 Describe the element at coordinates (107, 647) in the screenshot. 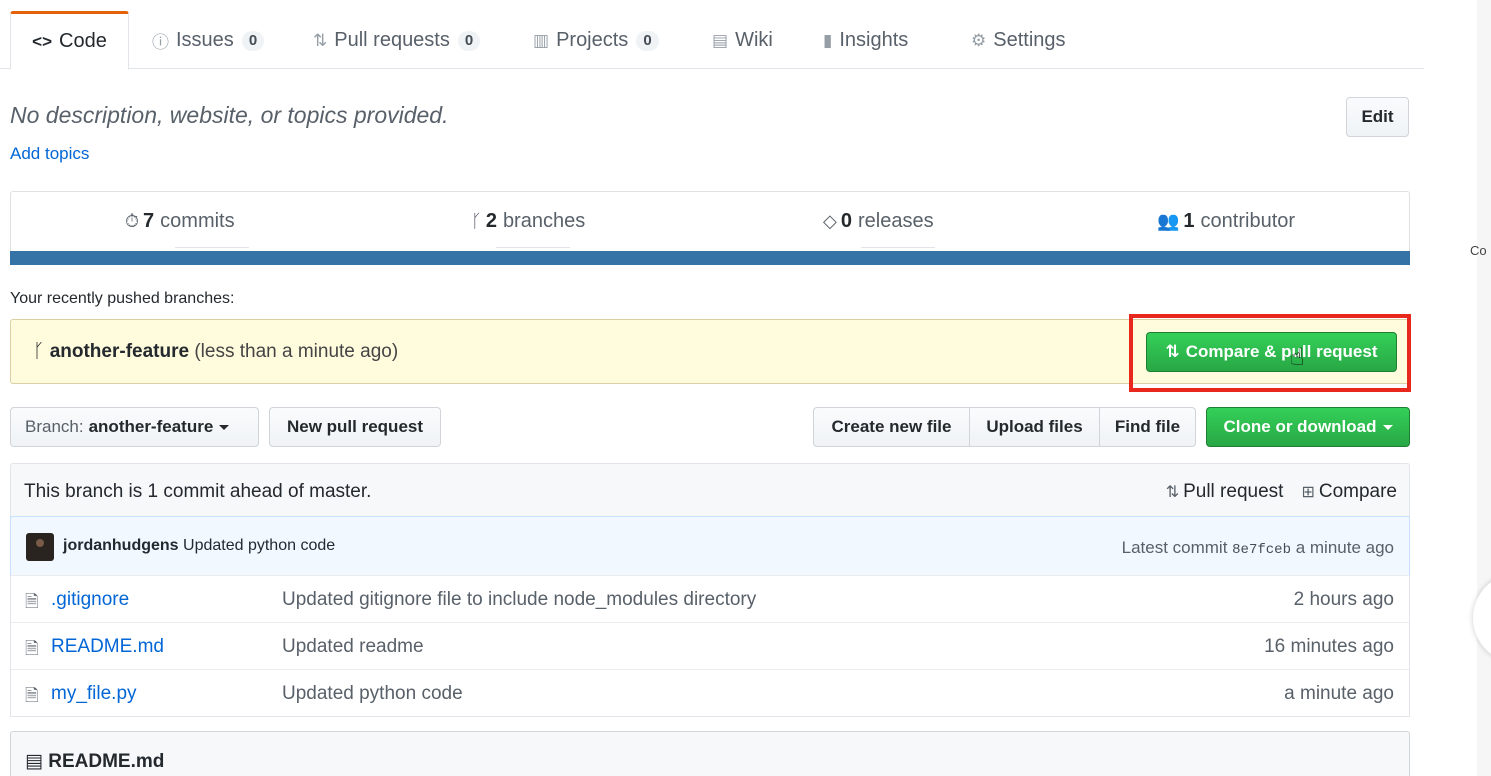

I see `file-name-link: README.md` at that location.